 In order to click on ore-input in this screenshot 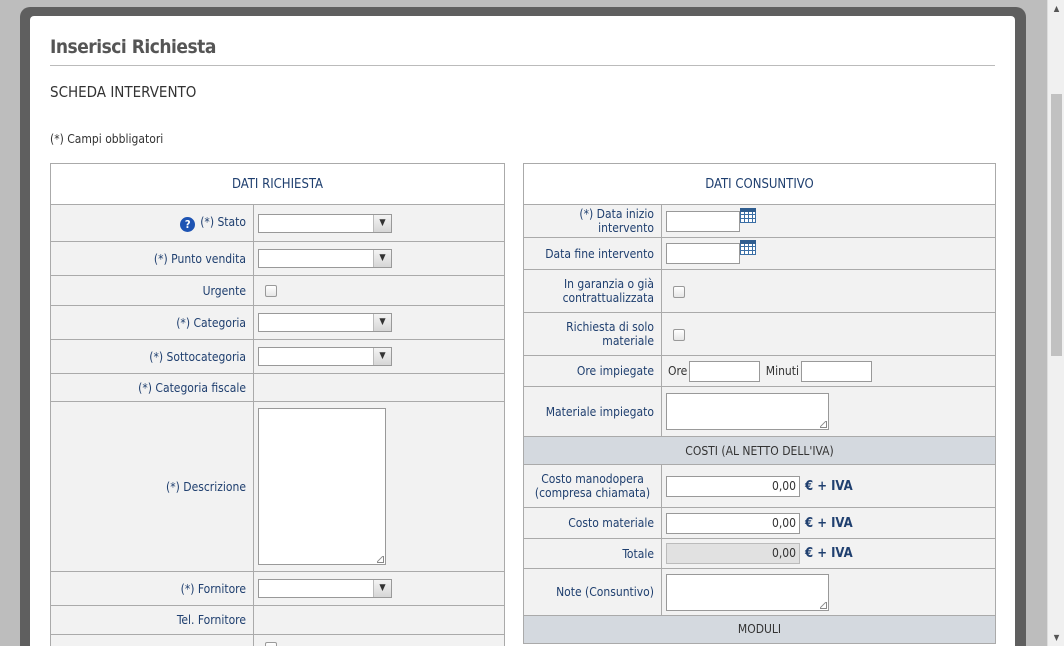, I will do `click(725, 371)`.